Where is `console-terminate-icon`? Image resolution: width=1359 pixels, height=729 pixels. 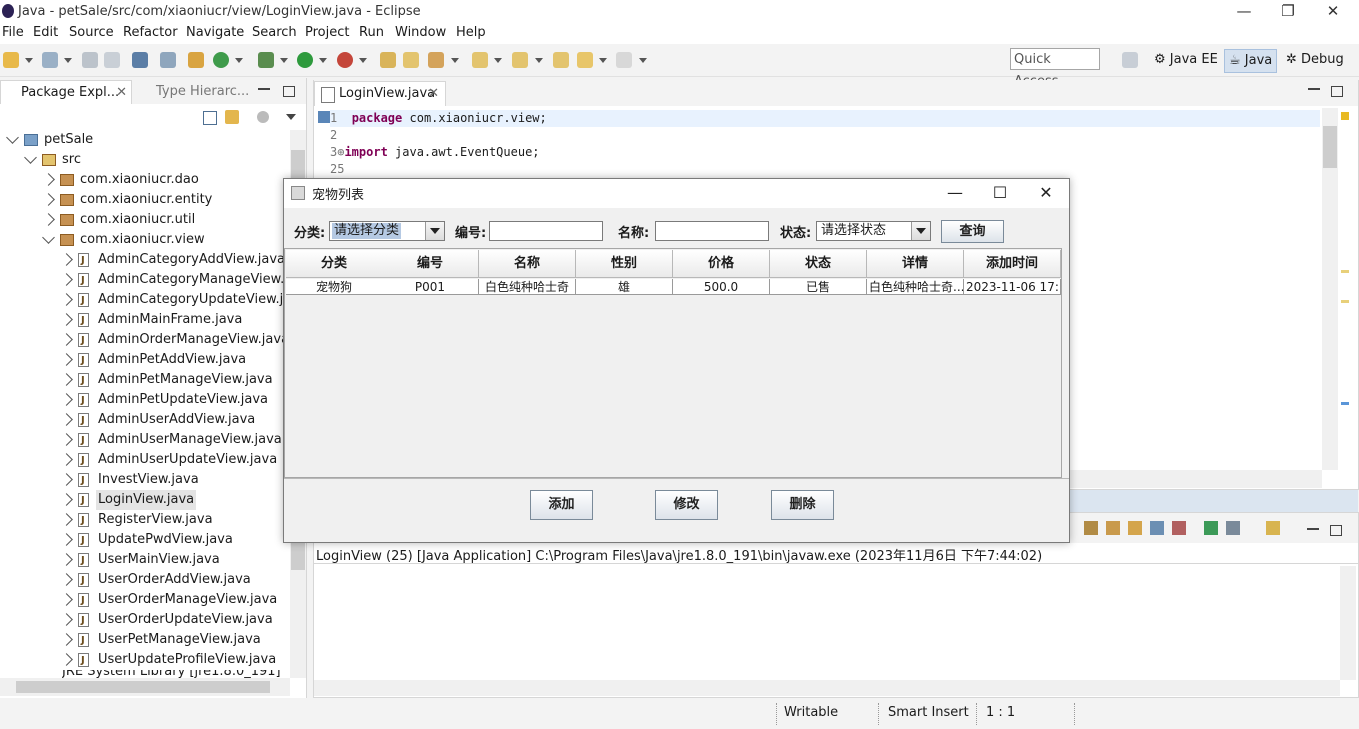 console-terminate-icon is located at coordinates (1091, 528).